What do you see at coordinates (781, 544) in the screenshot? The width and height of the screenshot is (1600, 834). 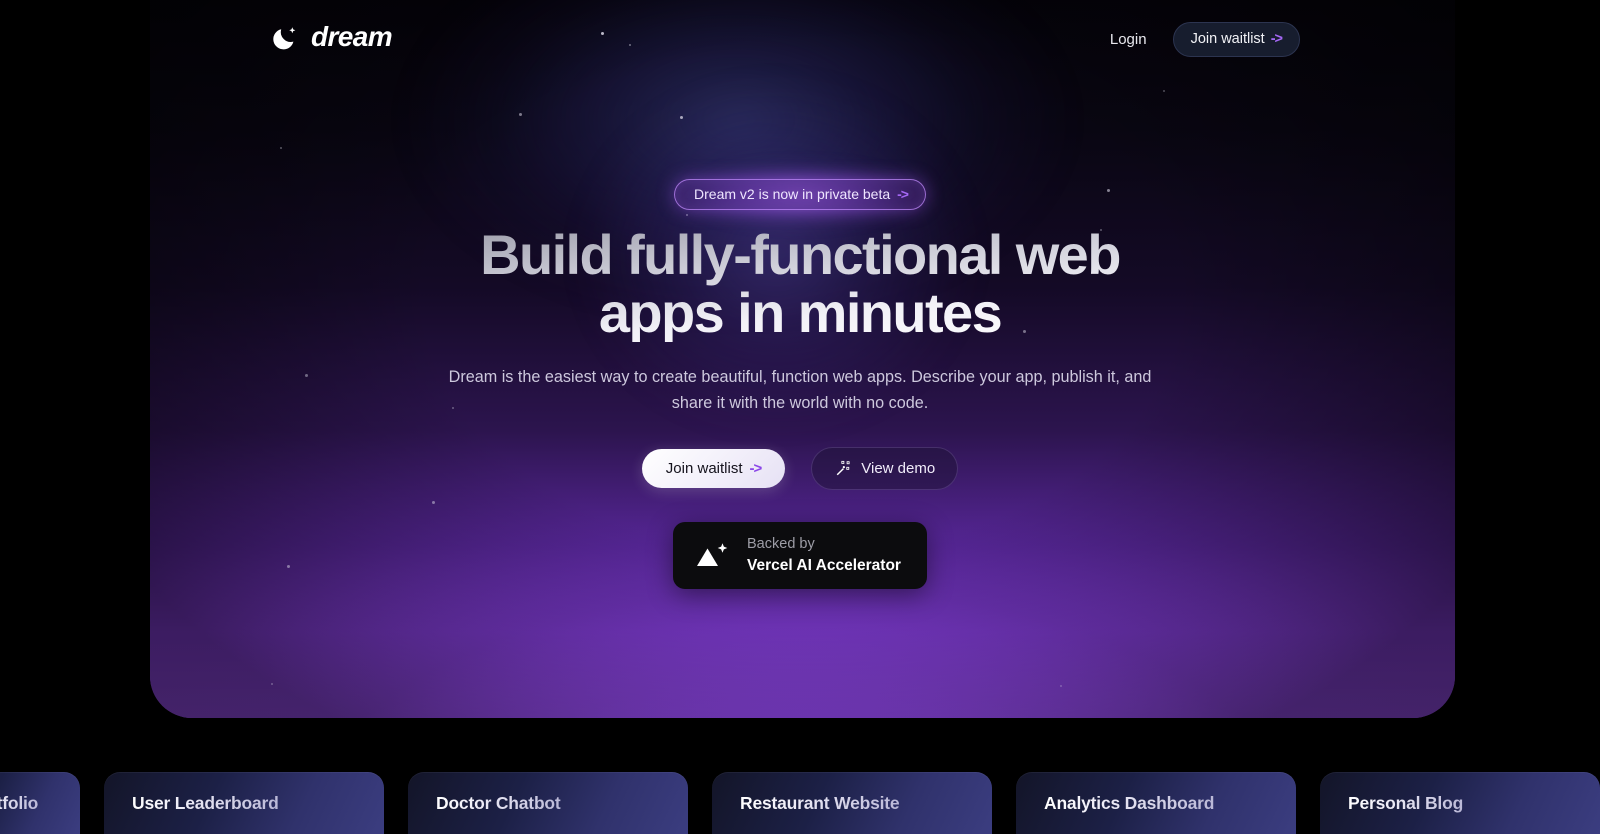 I see `backed-by-label: Backed by` at bounding box center [781, 544].